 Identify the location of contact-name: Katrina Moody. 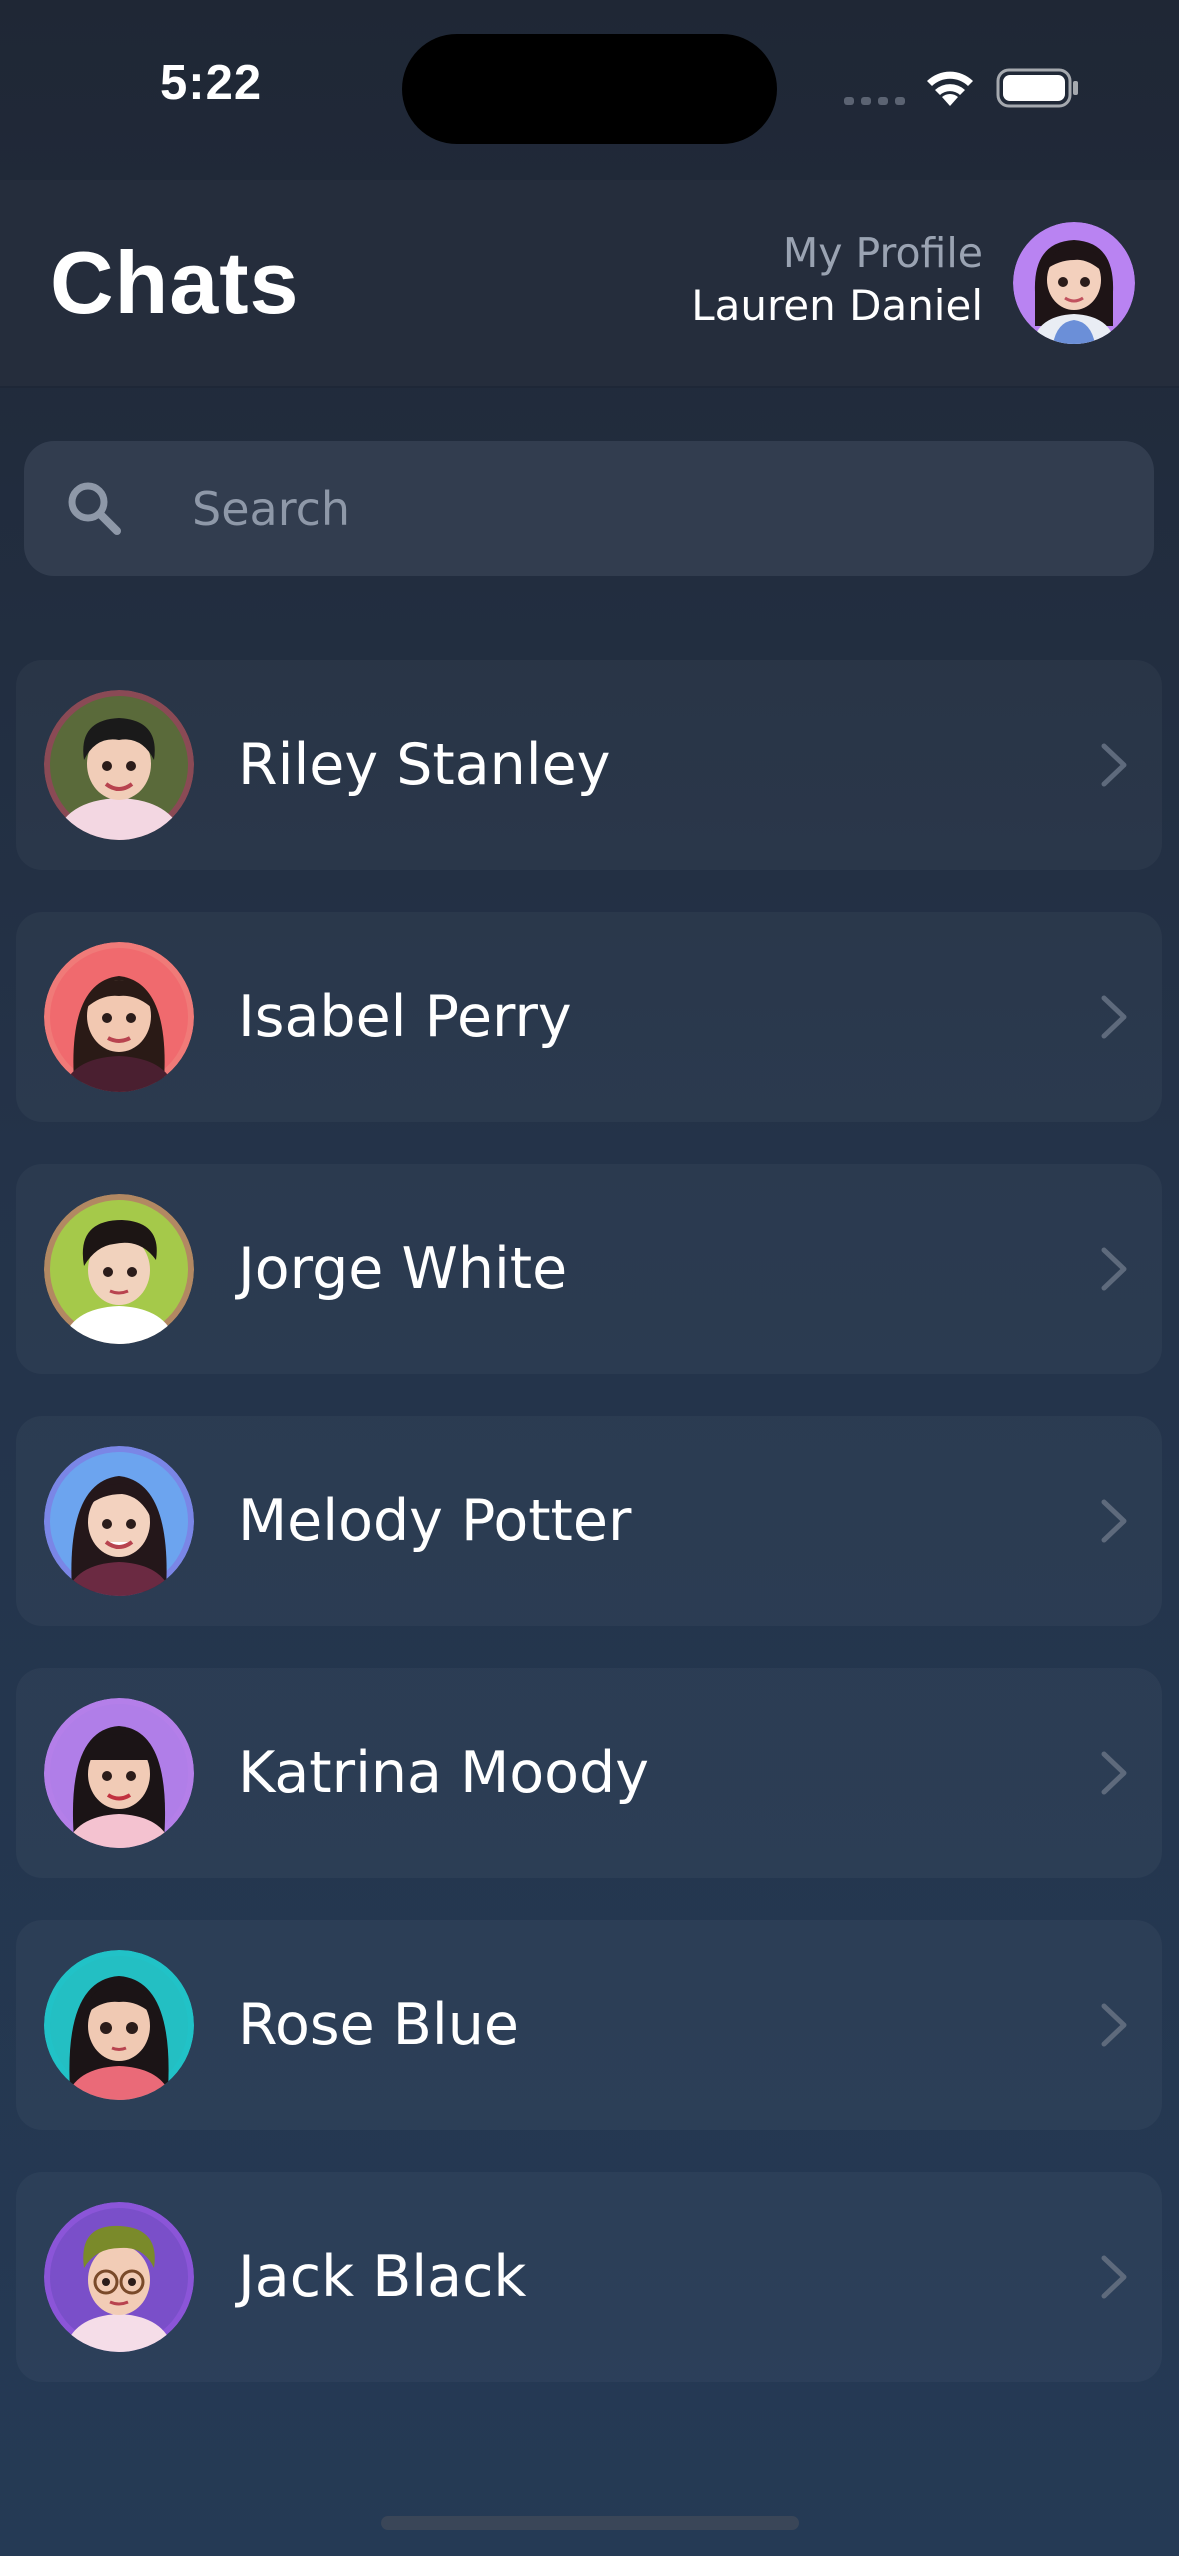
(443, 1773).